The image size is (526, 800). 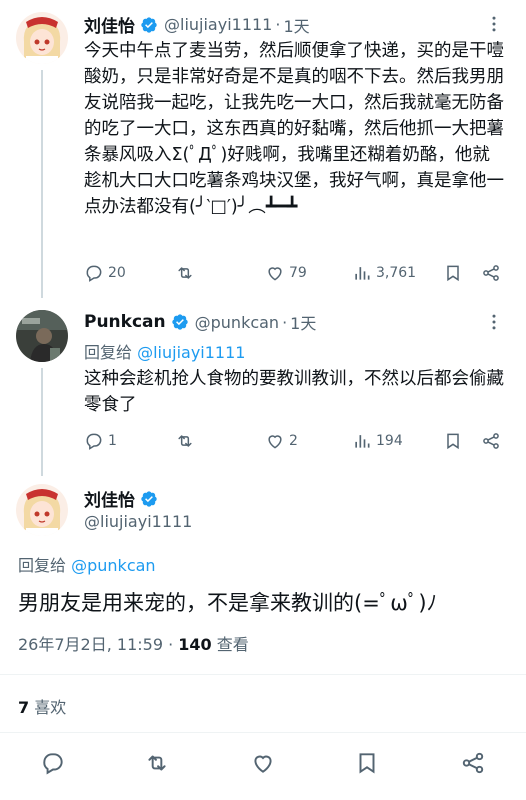 I want to click on tweet-date: 26年7月2日, 11:59 ·, so click(x=98, y=644).